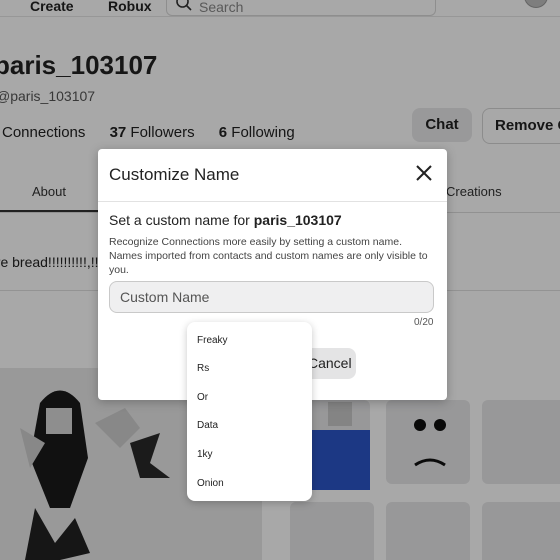 The height and width of the screenshot is (560, 560). What do you see at coordinates (207, 425) in the screenshot?
I see `suggestion-item: Data` at bounding box center [207, 425].